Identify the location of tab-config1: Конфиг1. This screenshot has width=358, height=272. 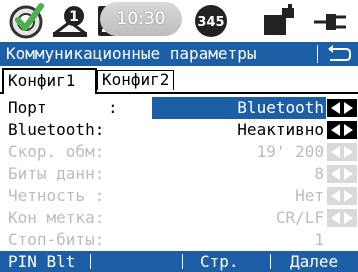
(49, 81).